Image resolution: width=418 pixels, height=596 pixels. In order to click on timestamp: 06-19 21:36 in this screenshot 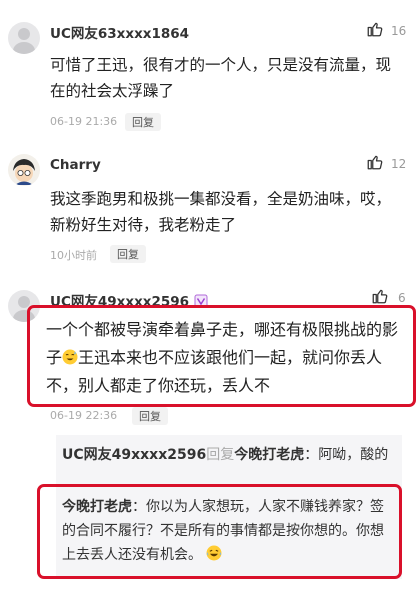, I will do `click(84, 121)`.